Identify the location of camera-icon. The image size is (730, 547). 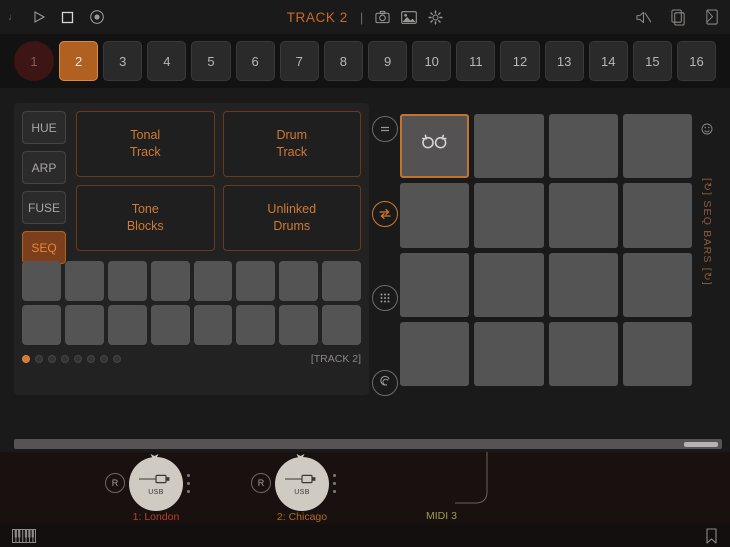
(382, 17).